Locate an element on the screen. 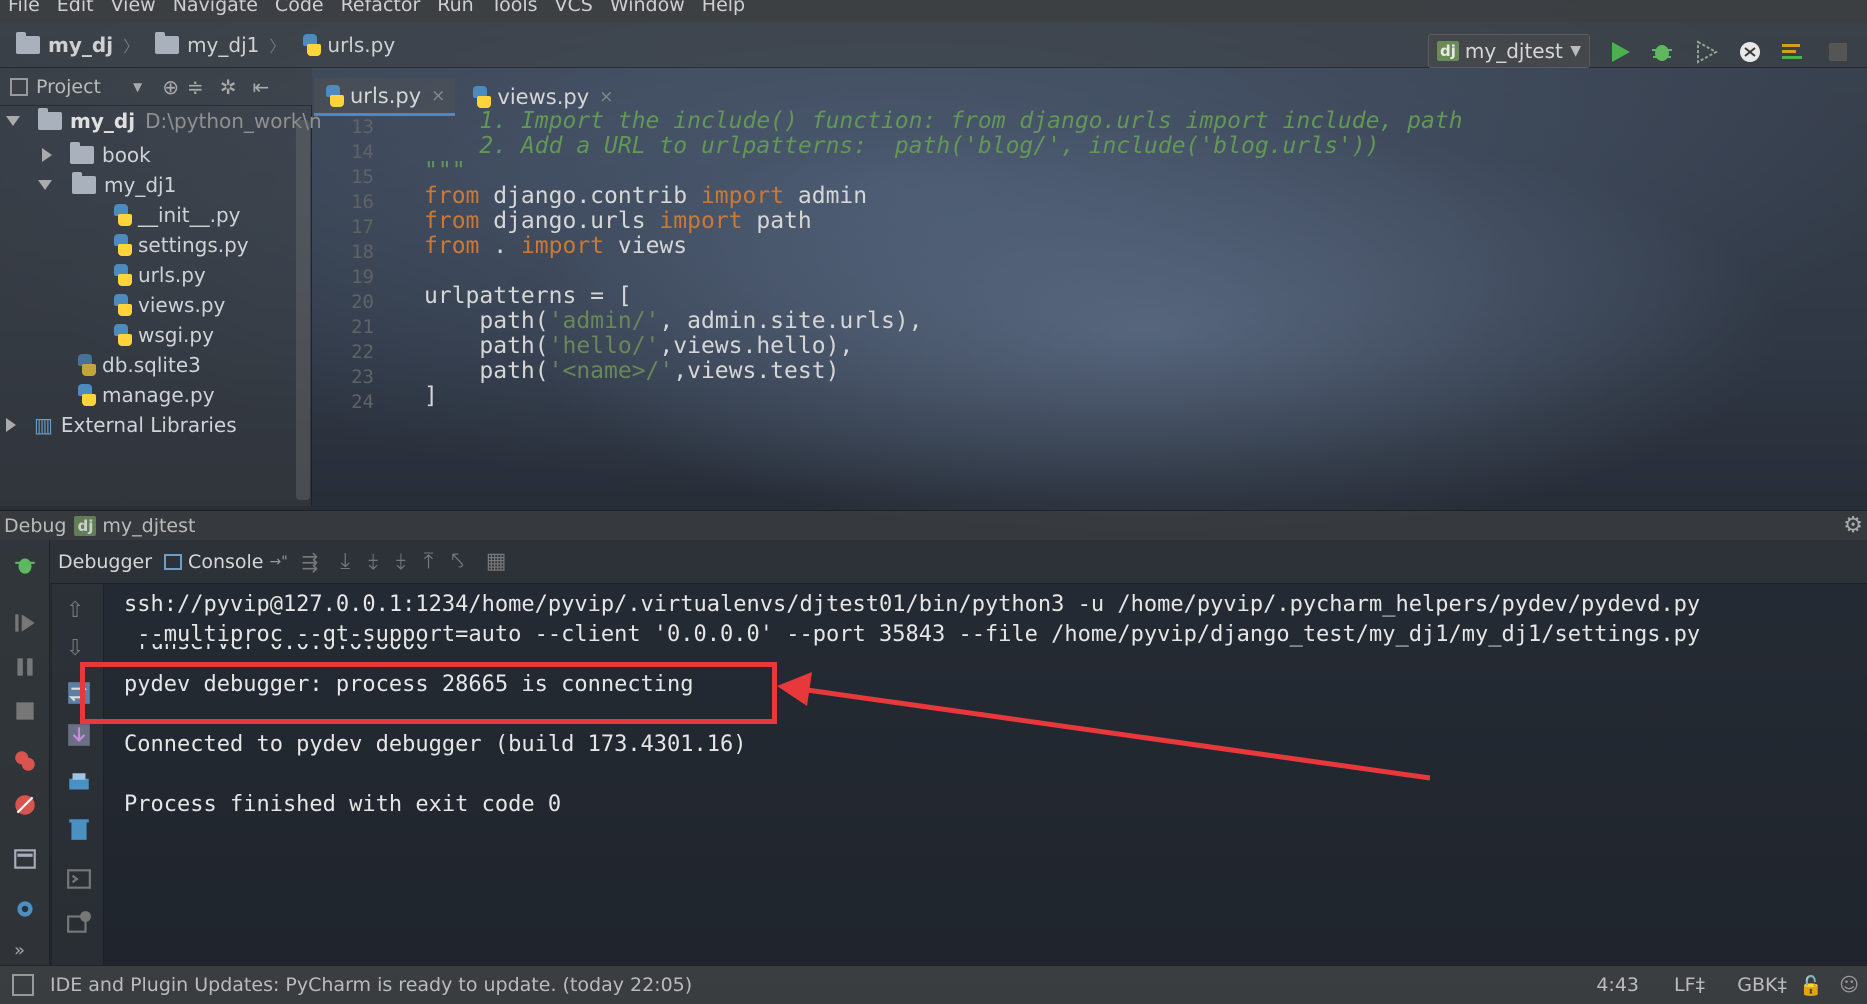 Image resolution: width=1867 pixels, height=1004 pixels. tree-item-views: views.py is located at coordinates (168, 305).